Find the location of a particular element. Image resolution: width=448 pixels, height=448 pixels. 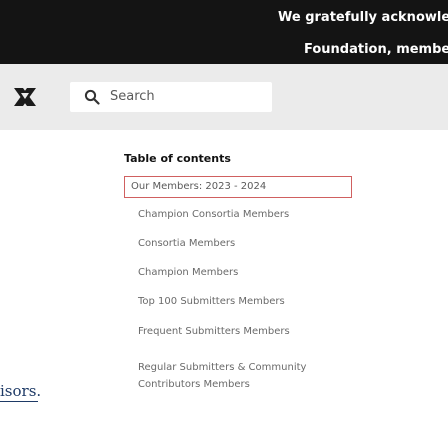

toc-item-contributors: Contributors Members is located at coordinates (194, 384).